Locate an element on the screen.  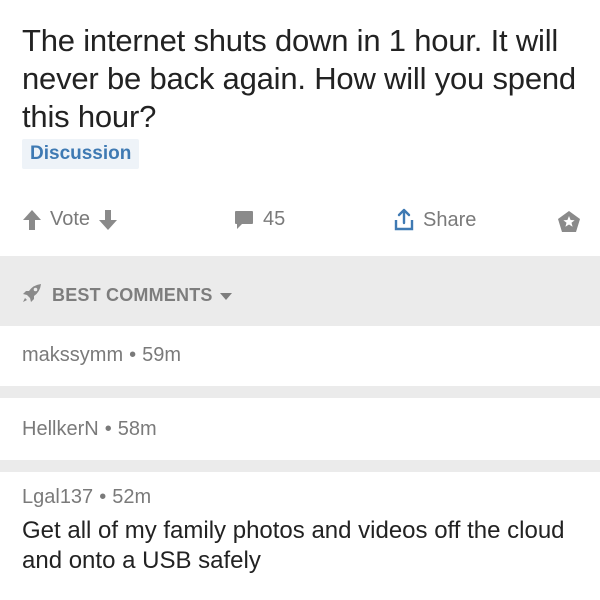
comment: makssymm • 59m is located at coordinates (300, 356).